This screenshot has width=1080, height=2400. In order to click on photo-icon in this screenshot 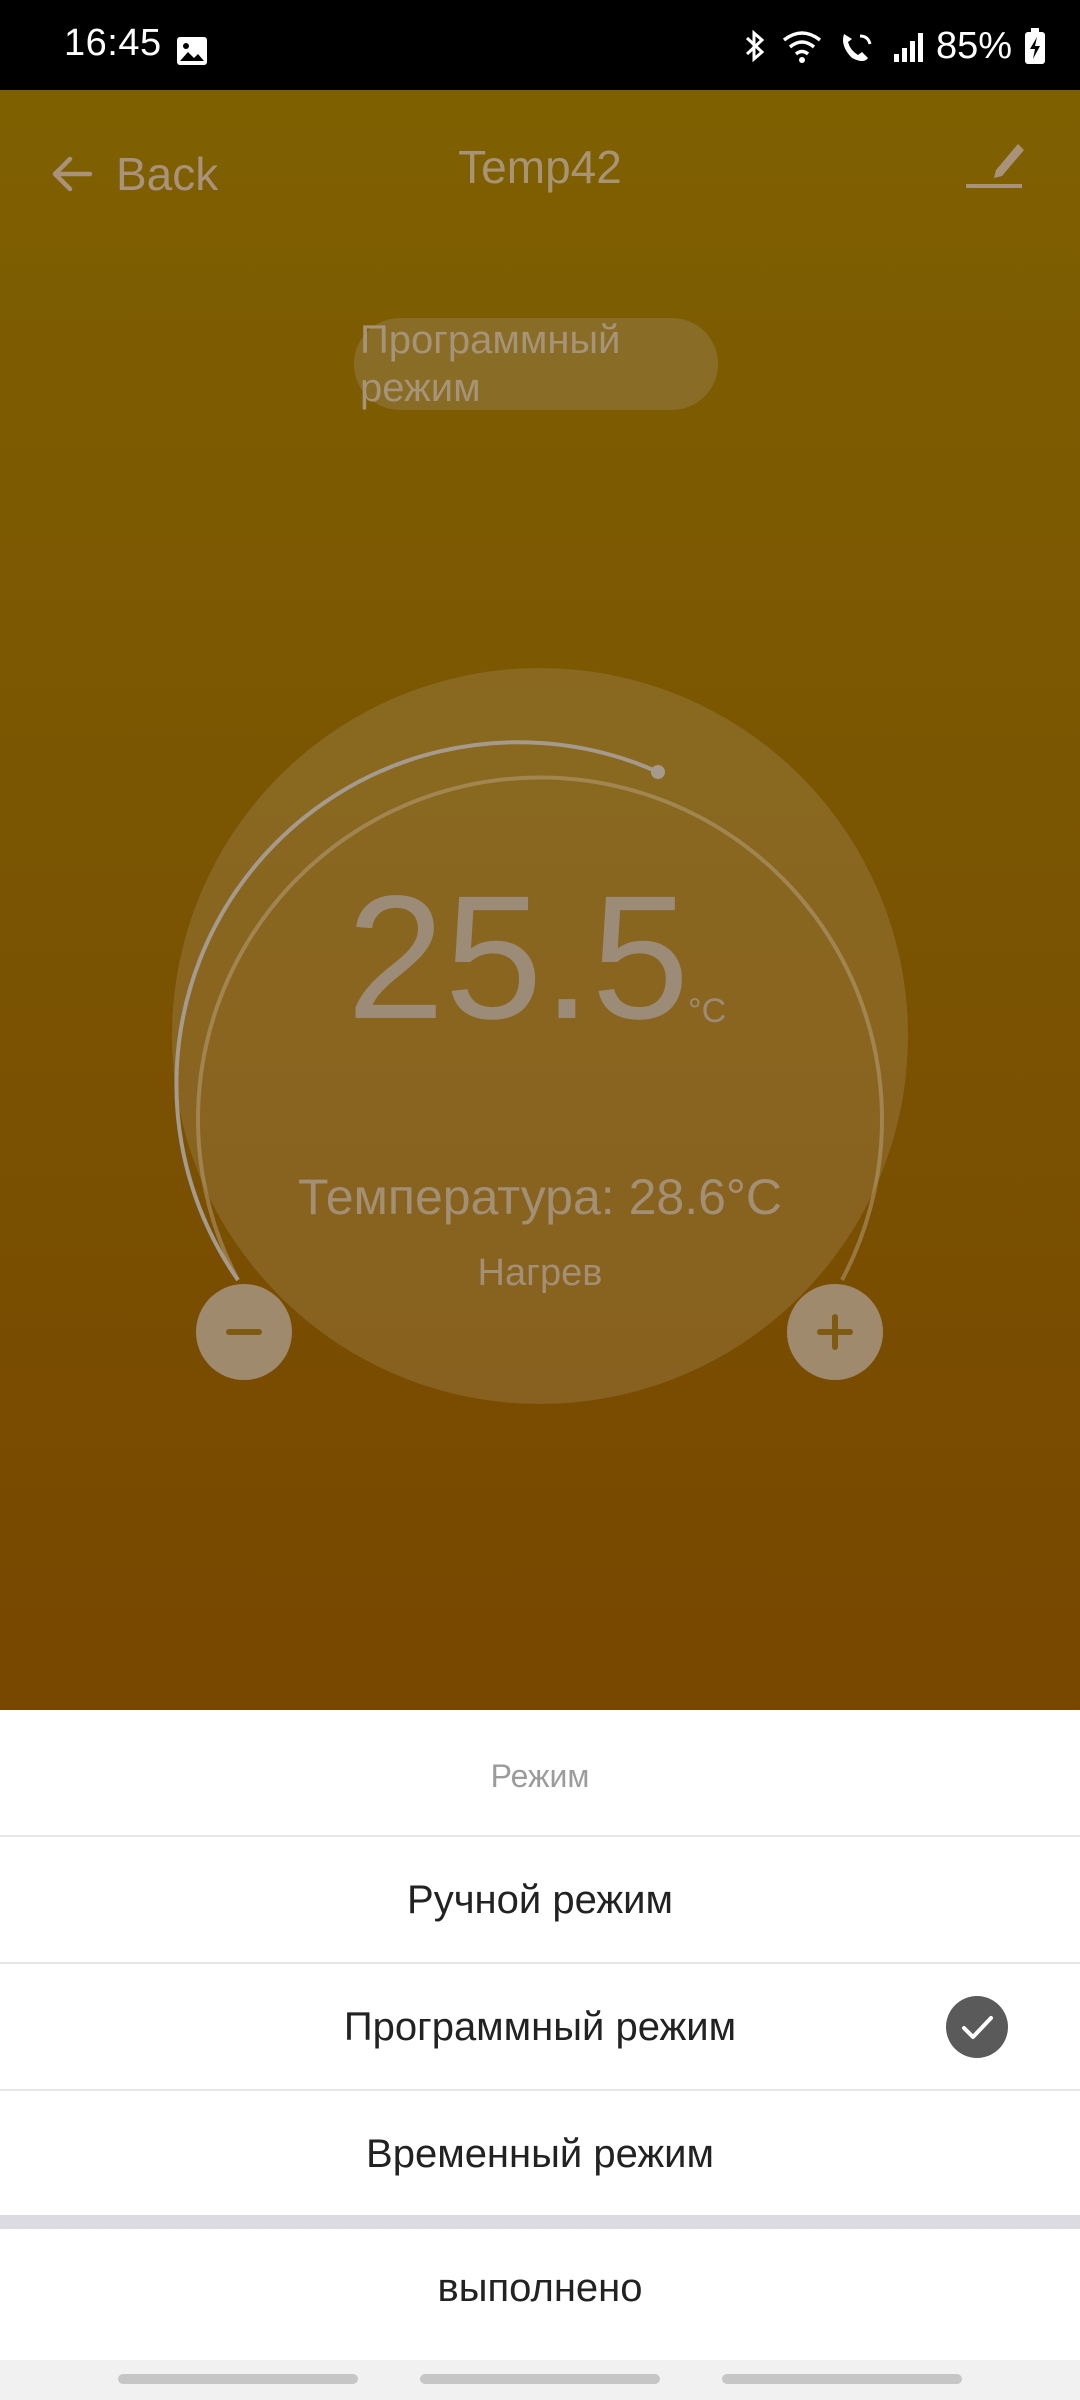, I will do `click(192, 51)`.